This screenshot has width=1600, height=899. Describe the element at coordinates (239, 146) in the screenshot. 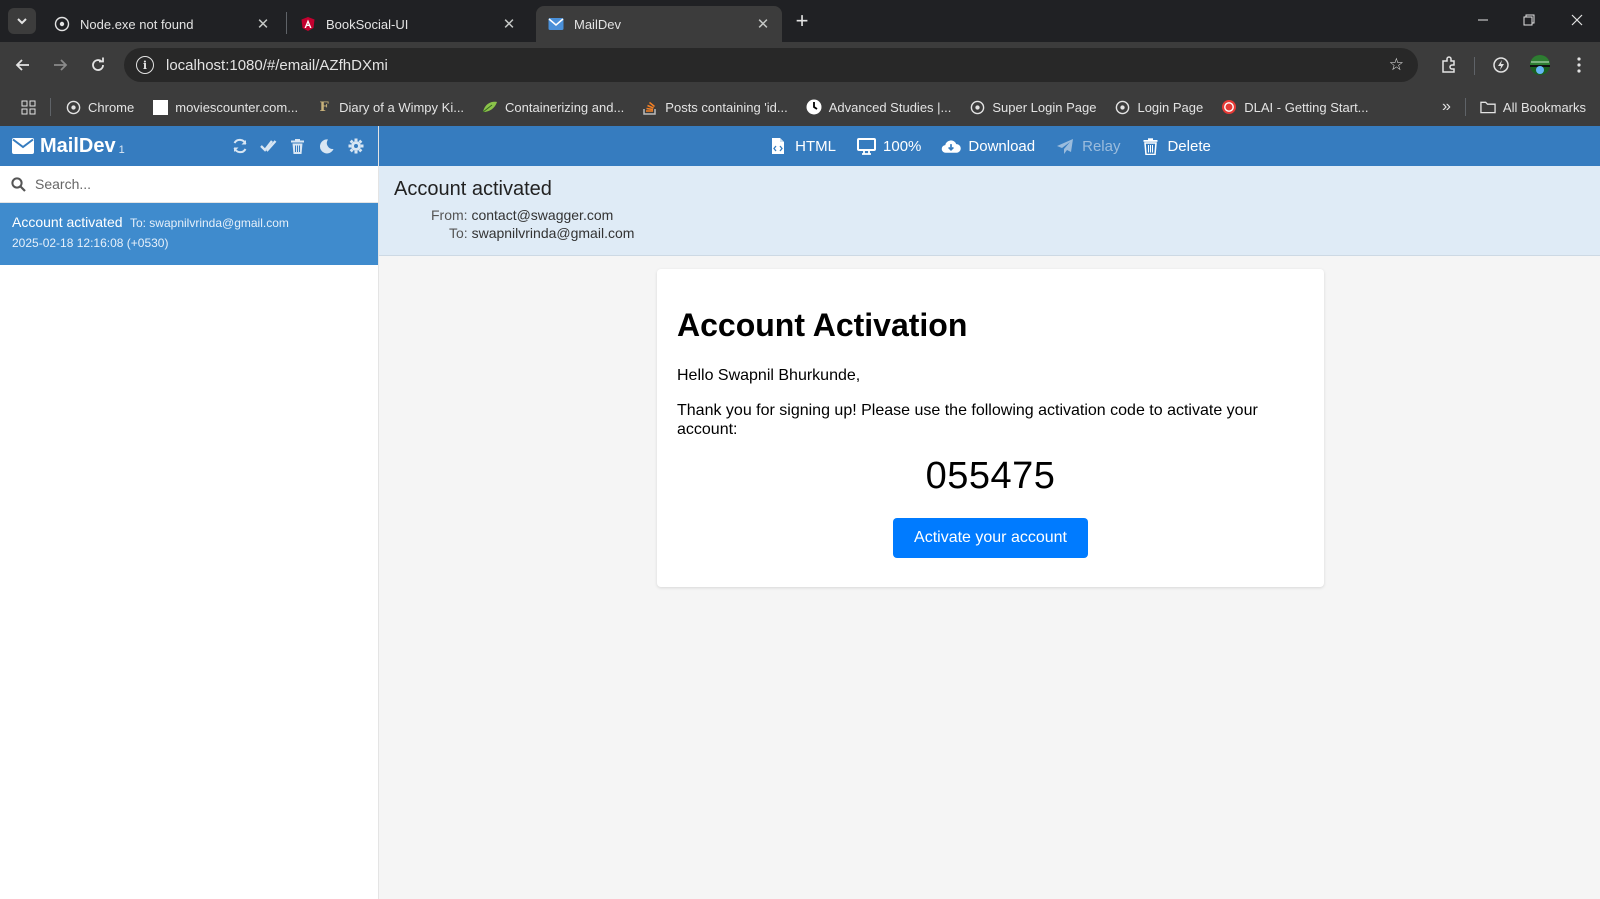

I see `refresh-icon` at that location.